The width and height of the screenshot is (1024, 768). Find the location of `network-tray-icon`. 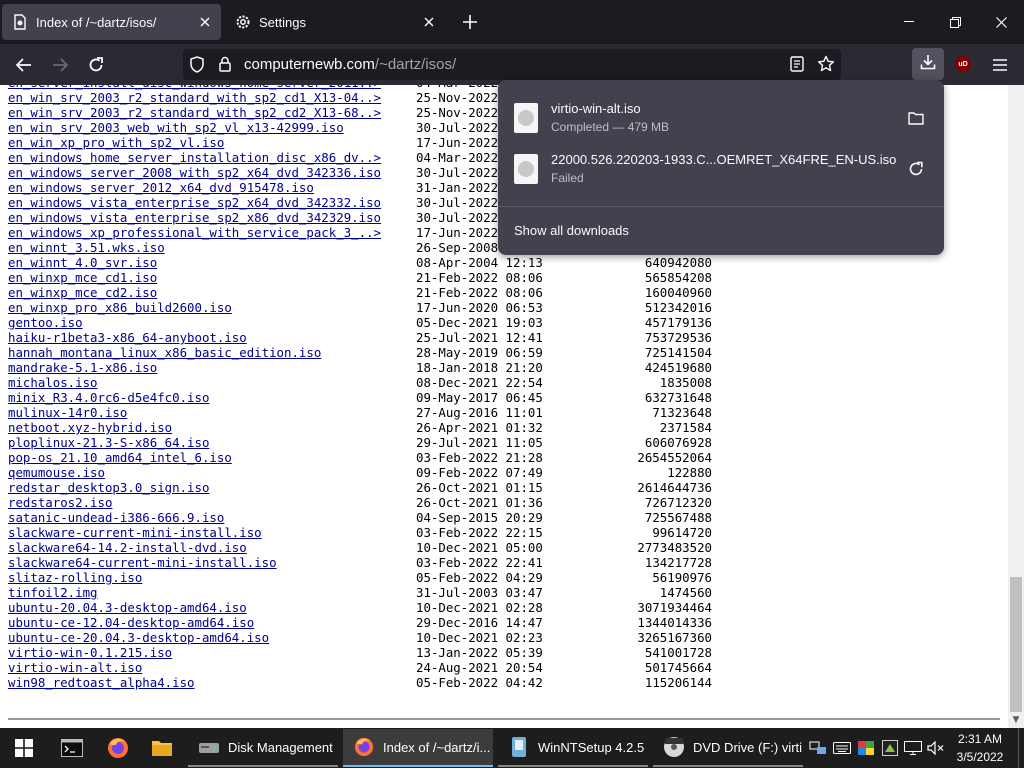

network-tray-icon is located at coordinates (818, 748).